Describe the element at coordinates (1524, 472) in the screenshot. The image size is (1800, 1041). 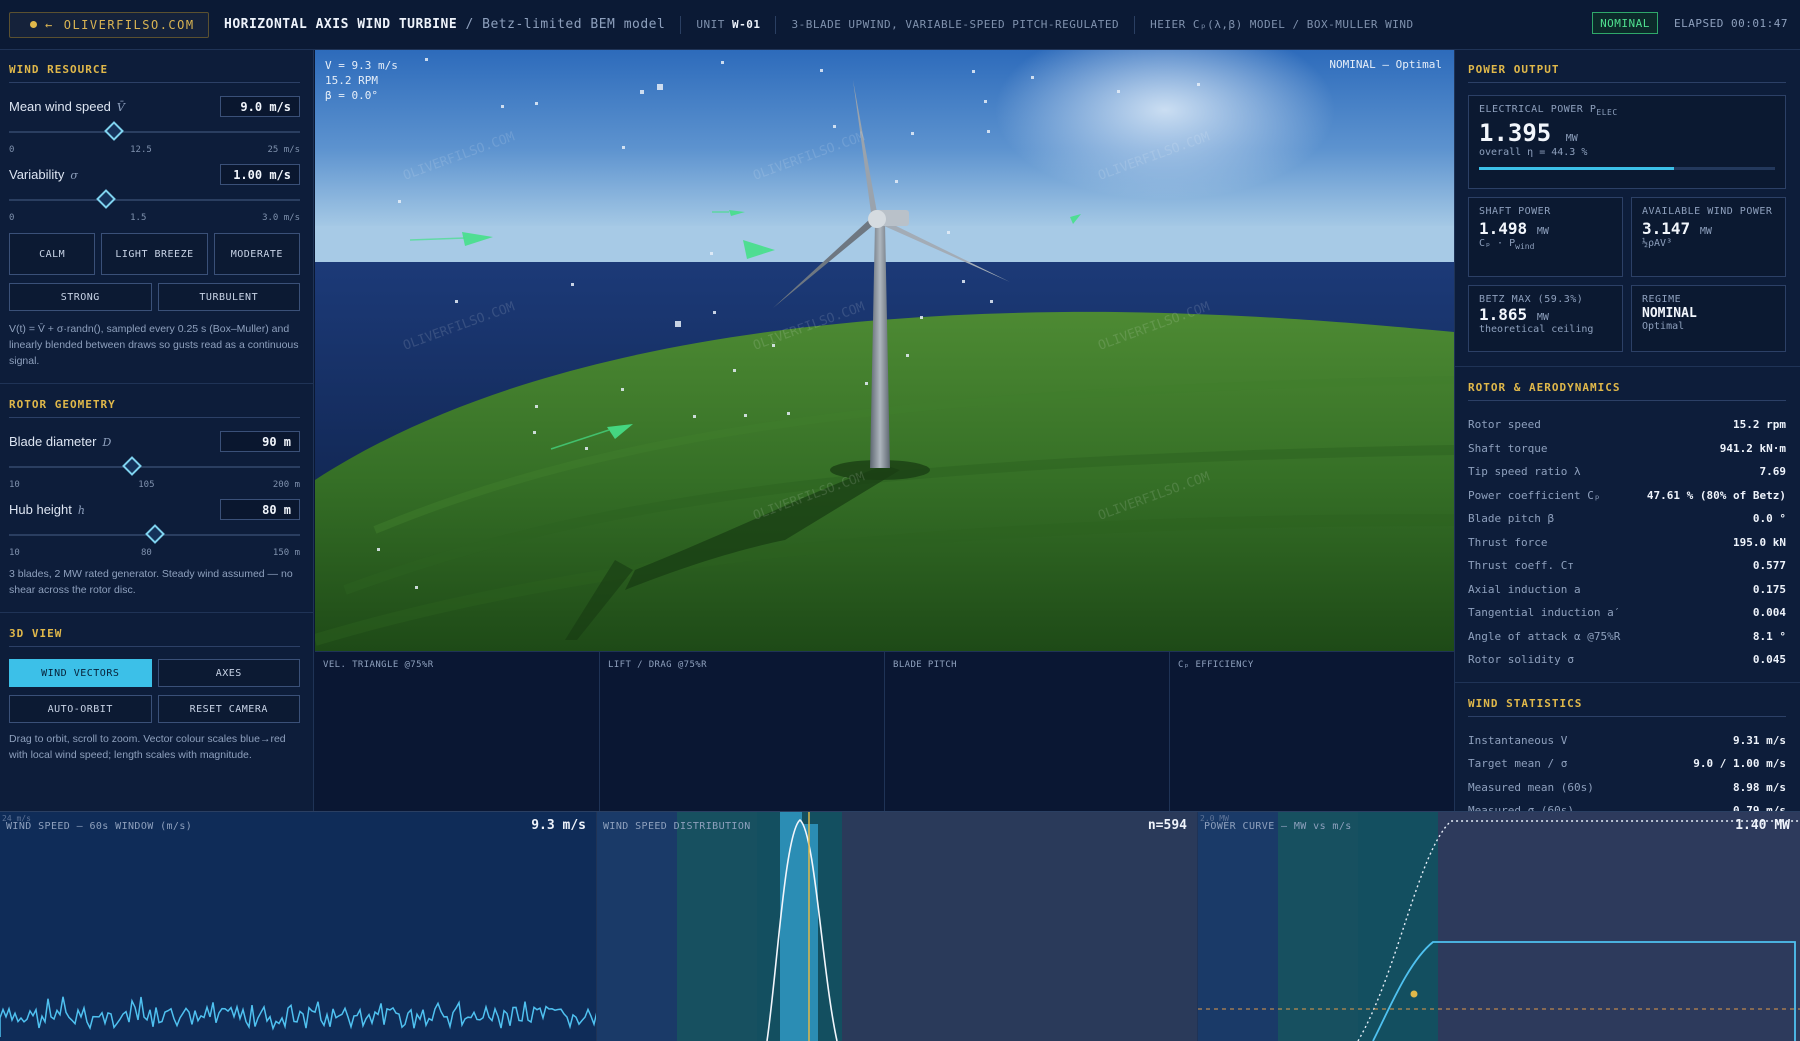
I see `stat-key: Tip speed ratio λ` at that location.